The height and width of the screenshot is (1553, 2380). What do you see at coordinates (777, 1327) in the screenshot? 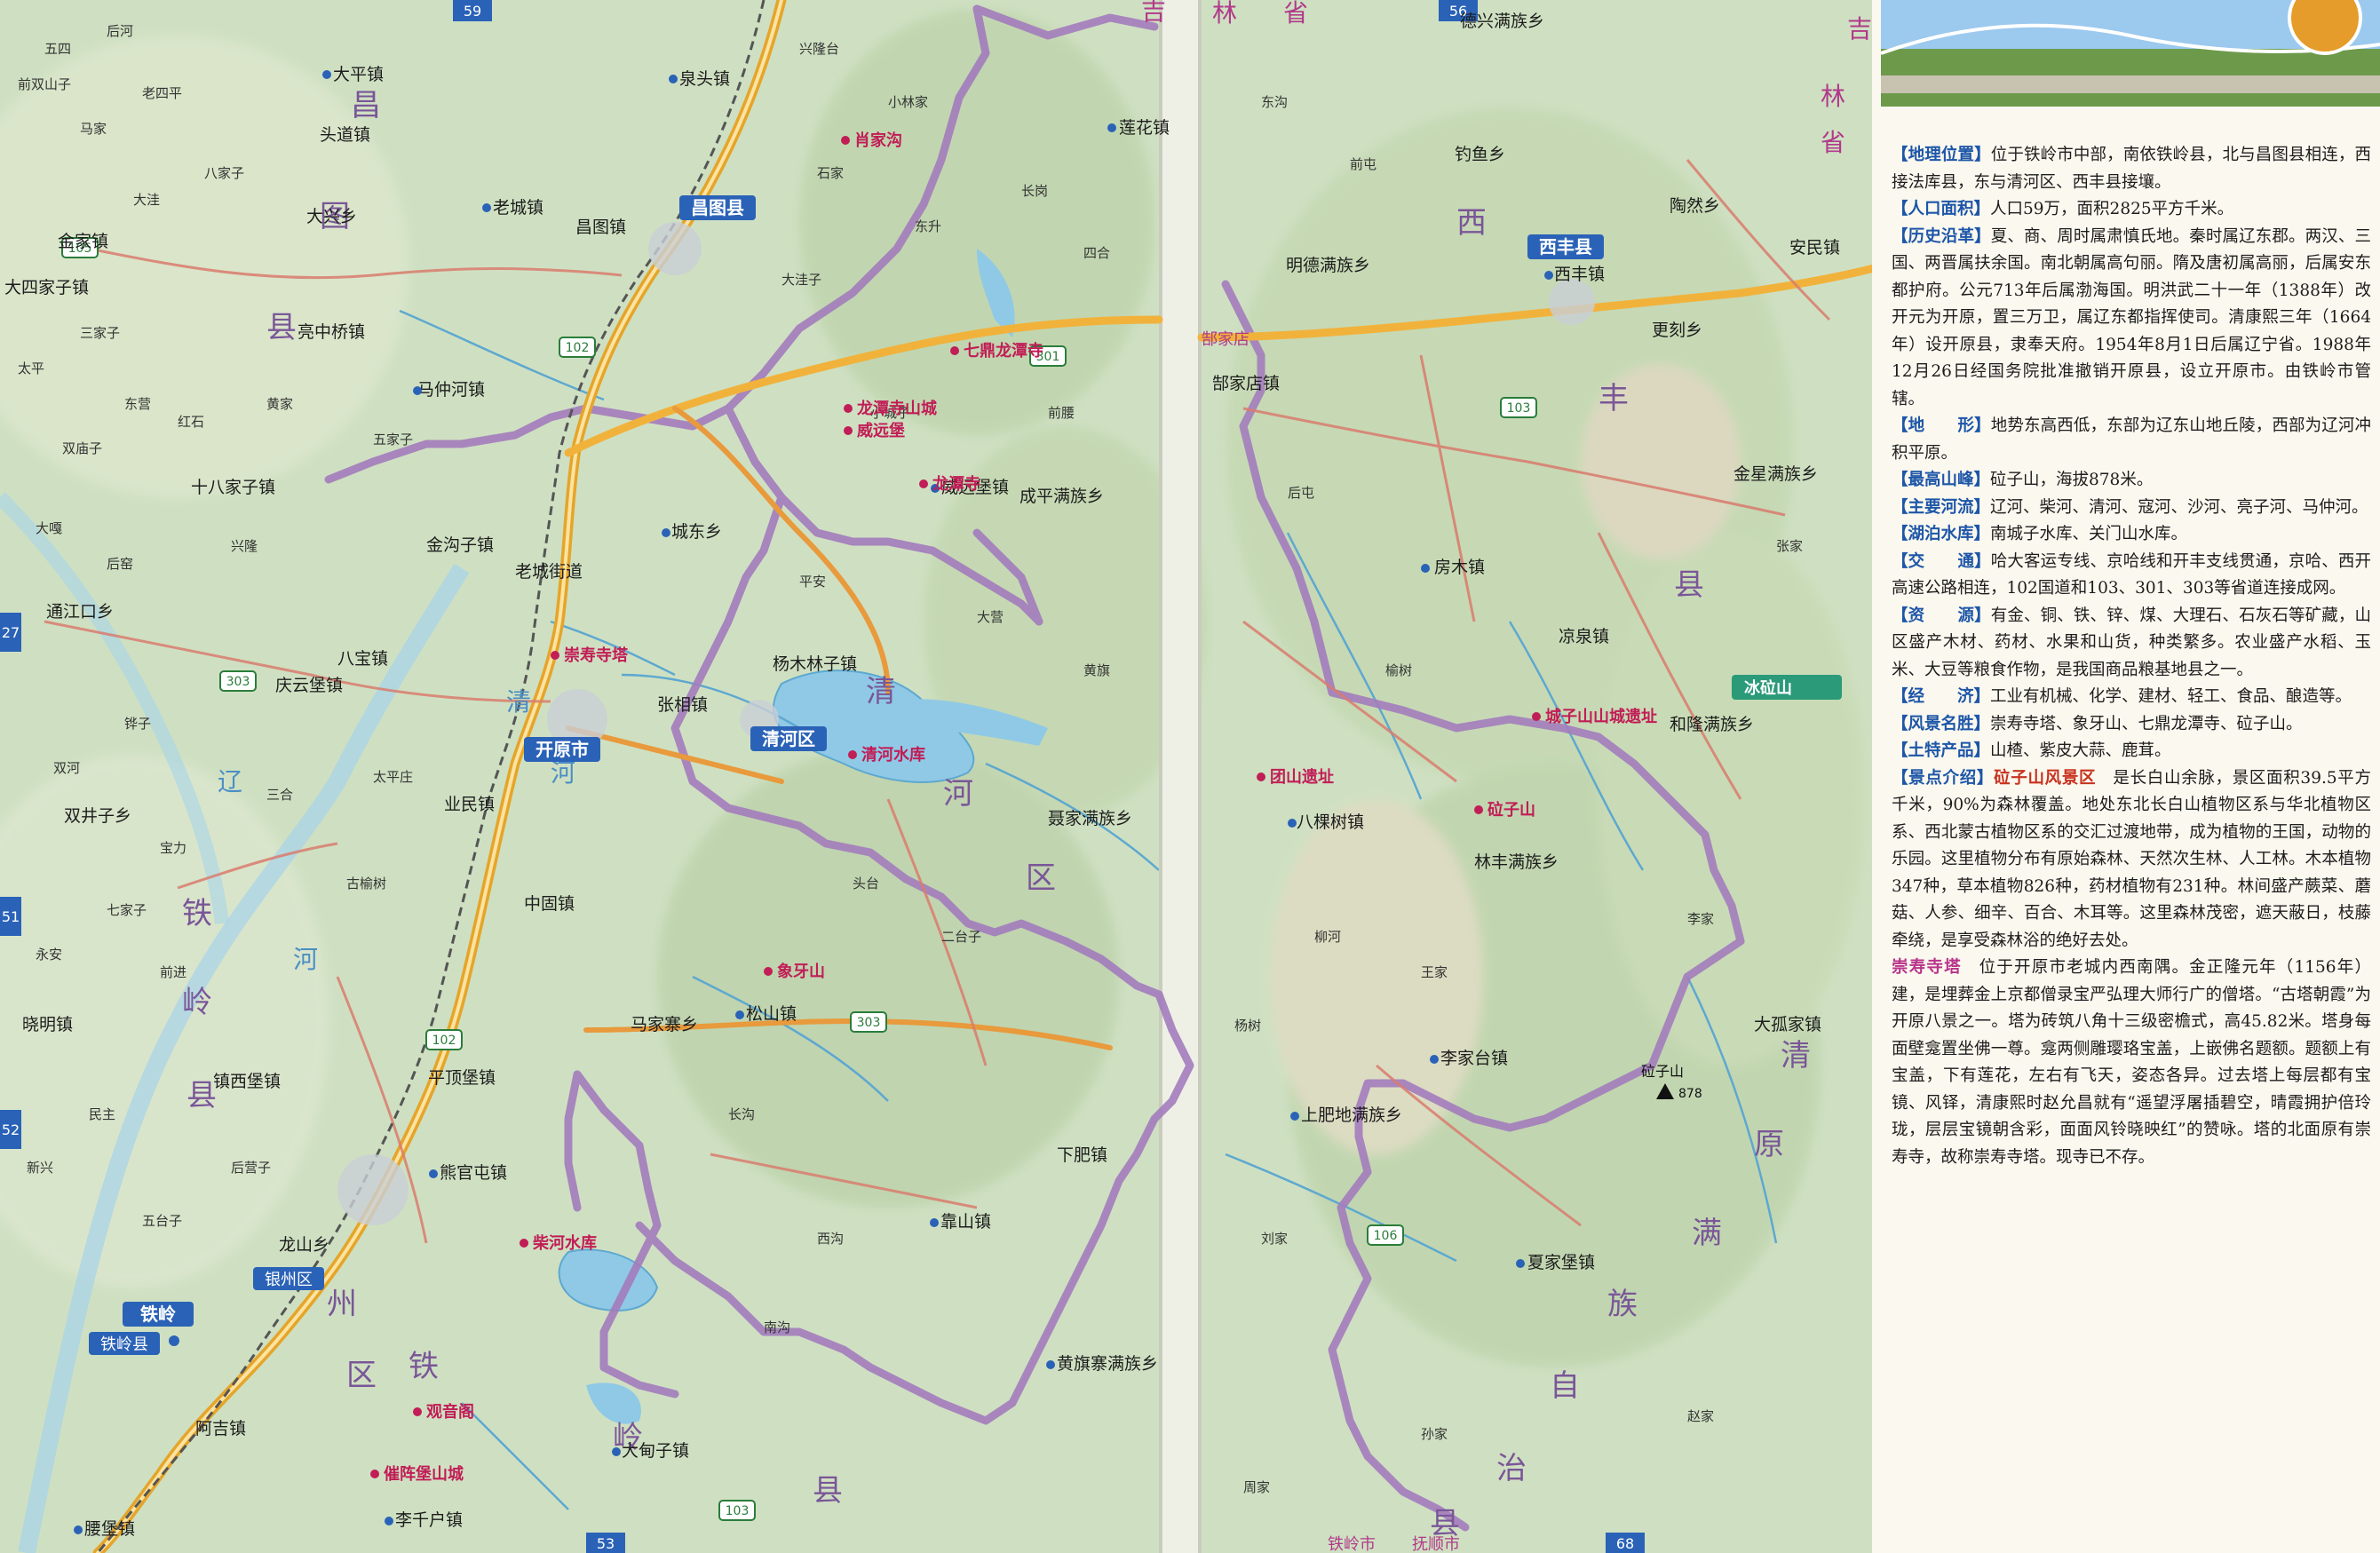
I see `svg-text: 南沟` at bounding box center [777, 1327].